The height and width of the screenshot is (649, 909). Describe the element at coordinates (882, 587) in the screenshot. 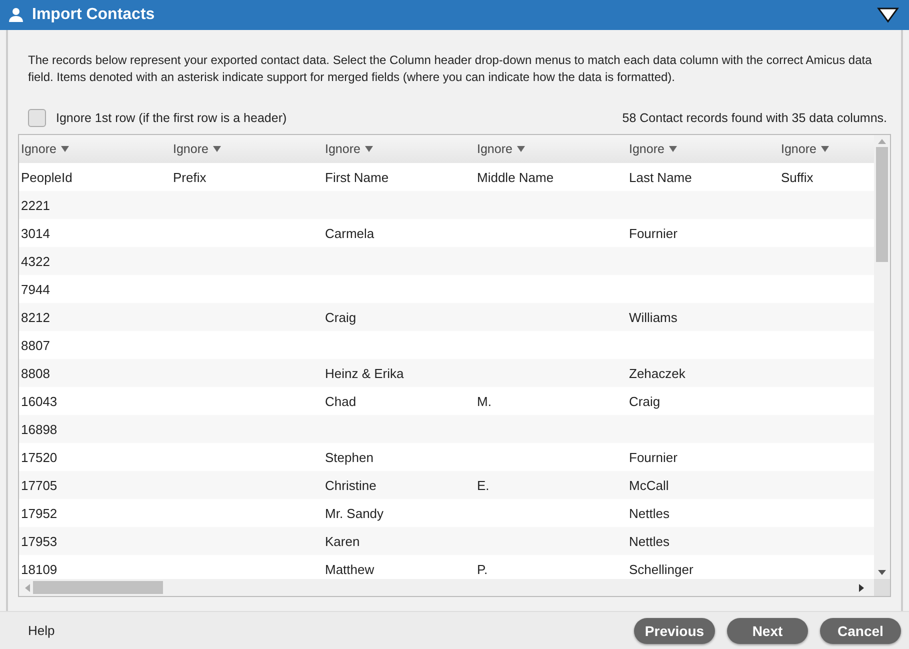

I see `scrollbar-corner` at that location.